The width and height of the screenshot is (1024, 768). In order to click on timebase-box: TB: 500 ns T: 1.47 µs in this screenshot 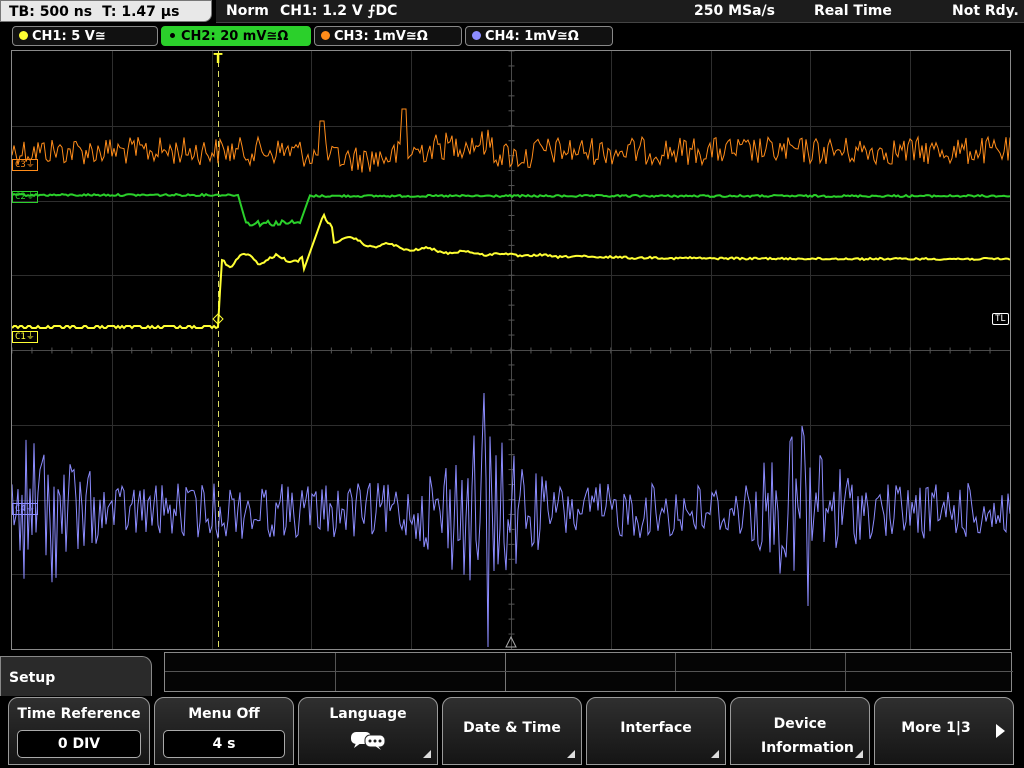, I will do `click(106, 11)`.